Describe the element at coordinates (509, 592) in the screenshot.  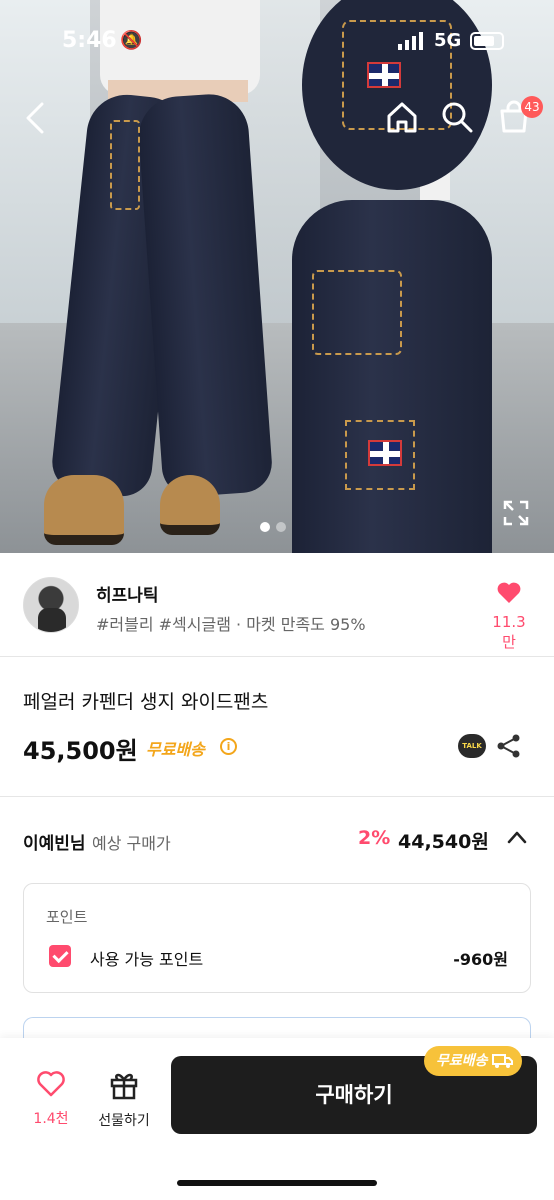
I see `heart-filled-icon` at that location.